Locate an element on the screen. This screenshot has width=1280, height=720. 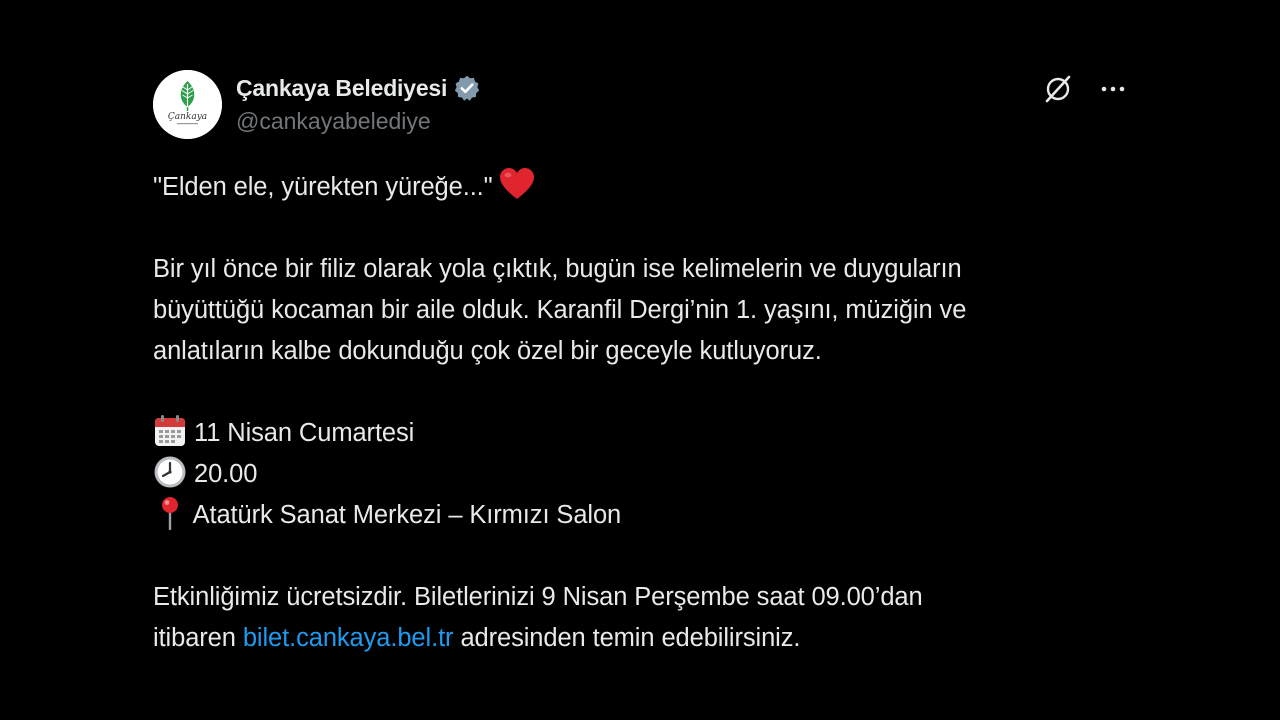
display-name-row: Çankaya Belediyesi is located at coordinates (358, 88).